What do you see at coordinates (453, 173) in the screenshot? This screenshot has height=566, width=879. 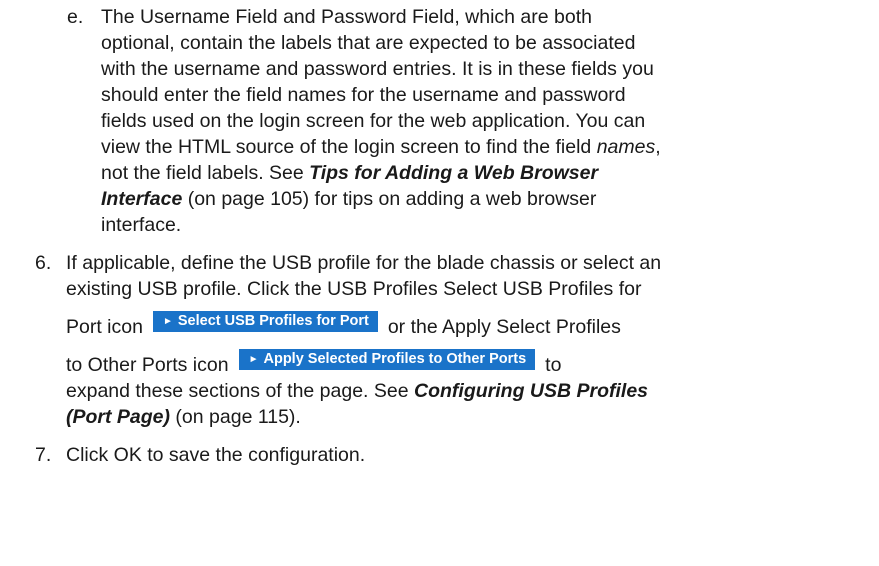 I see `cross-reference-link-tips: Tips for Adding a Web Browser` at bounding box center [453, 173].